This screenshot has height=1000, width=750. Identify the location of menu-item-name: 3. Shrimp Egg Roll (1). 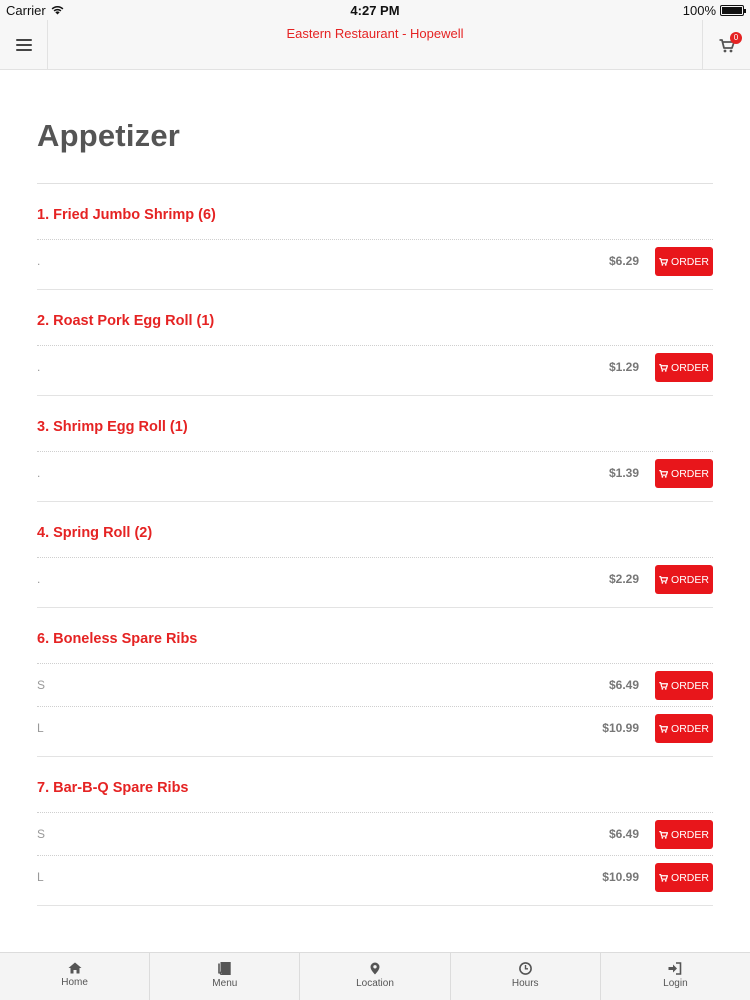
(375, 423).